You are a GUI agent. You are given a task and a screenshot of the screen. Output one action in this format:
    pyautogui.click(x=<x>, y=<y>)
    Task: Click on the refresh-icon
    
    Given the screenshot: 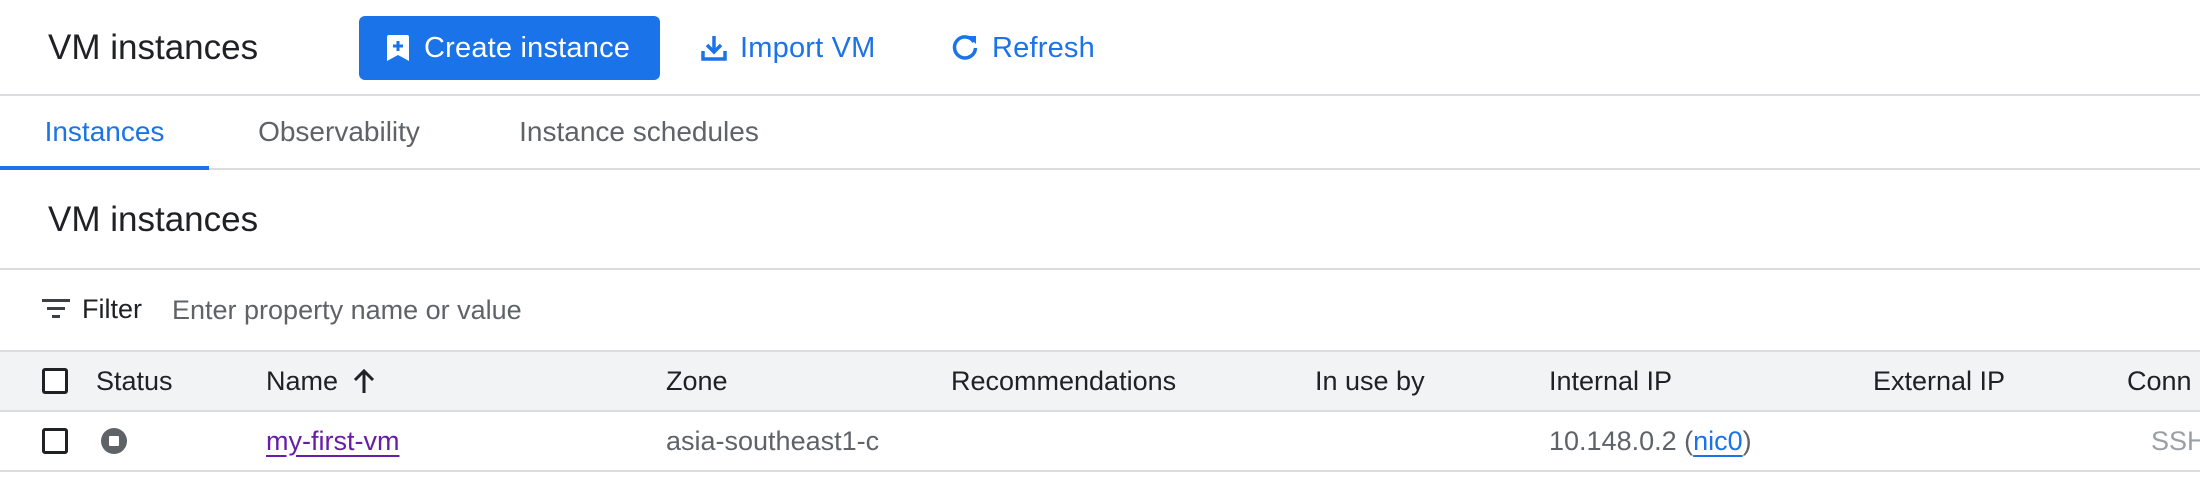 What is the action you would take?
    pyautogui.click(x=965, y=48)
    